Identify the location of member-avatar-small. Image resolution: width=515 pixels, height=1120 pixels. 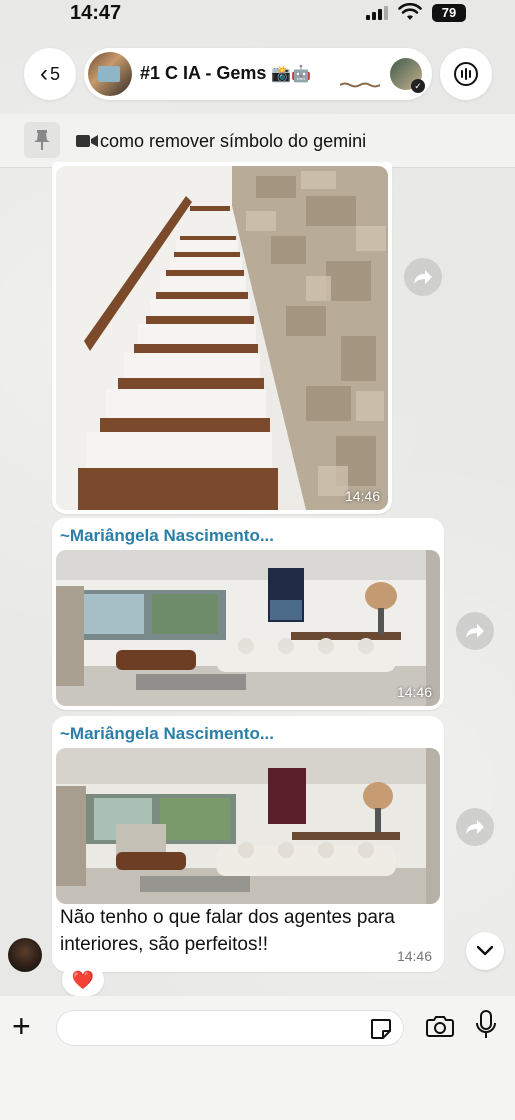
(407, 75).